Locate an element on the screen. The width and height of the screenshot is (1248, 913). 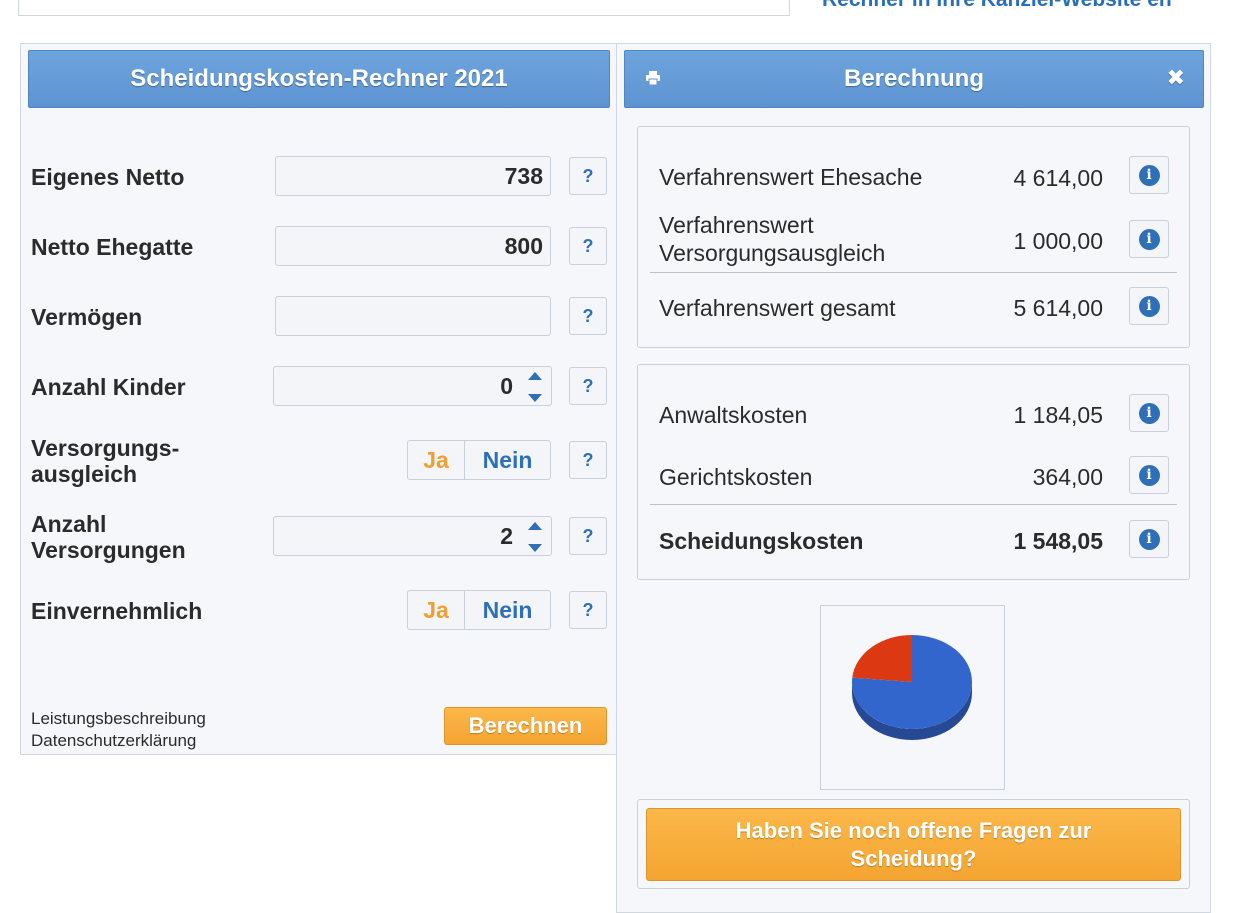
result-header: Berechnung ✖ is located at coordinates (914, 79).